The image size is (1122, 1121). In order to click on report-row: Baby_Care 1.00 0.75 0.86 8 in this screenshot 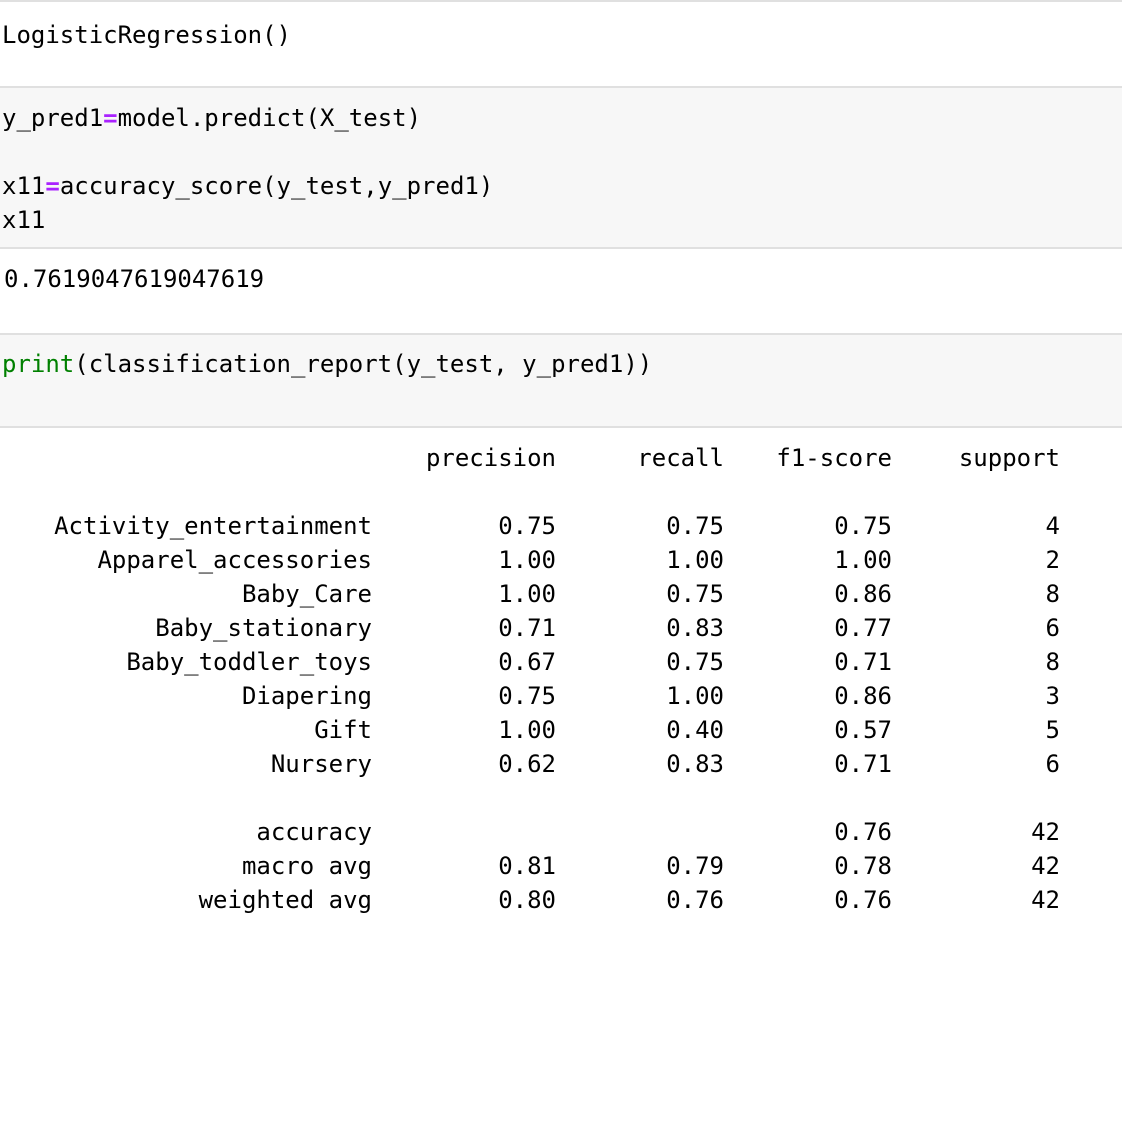, I will do `click(650, 594)`.